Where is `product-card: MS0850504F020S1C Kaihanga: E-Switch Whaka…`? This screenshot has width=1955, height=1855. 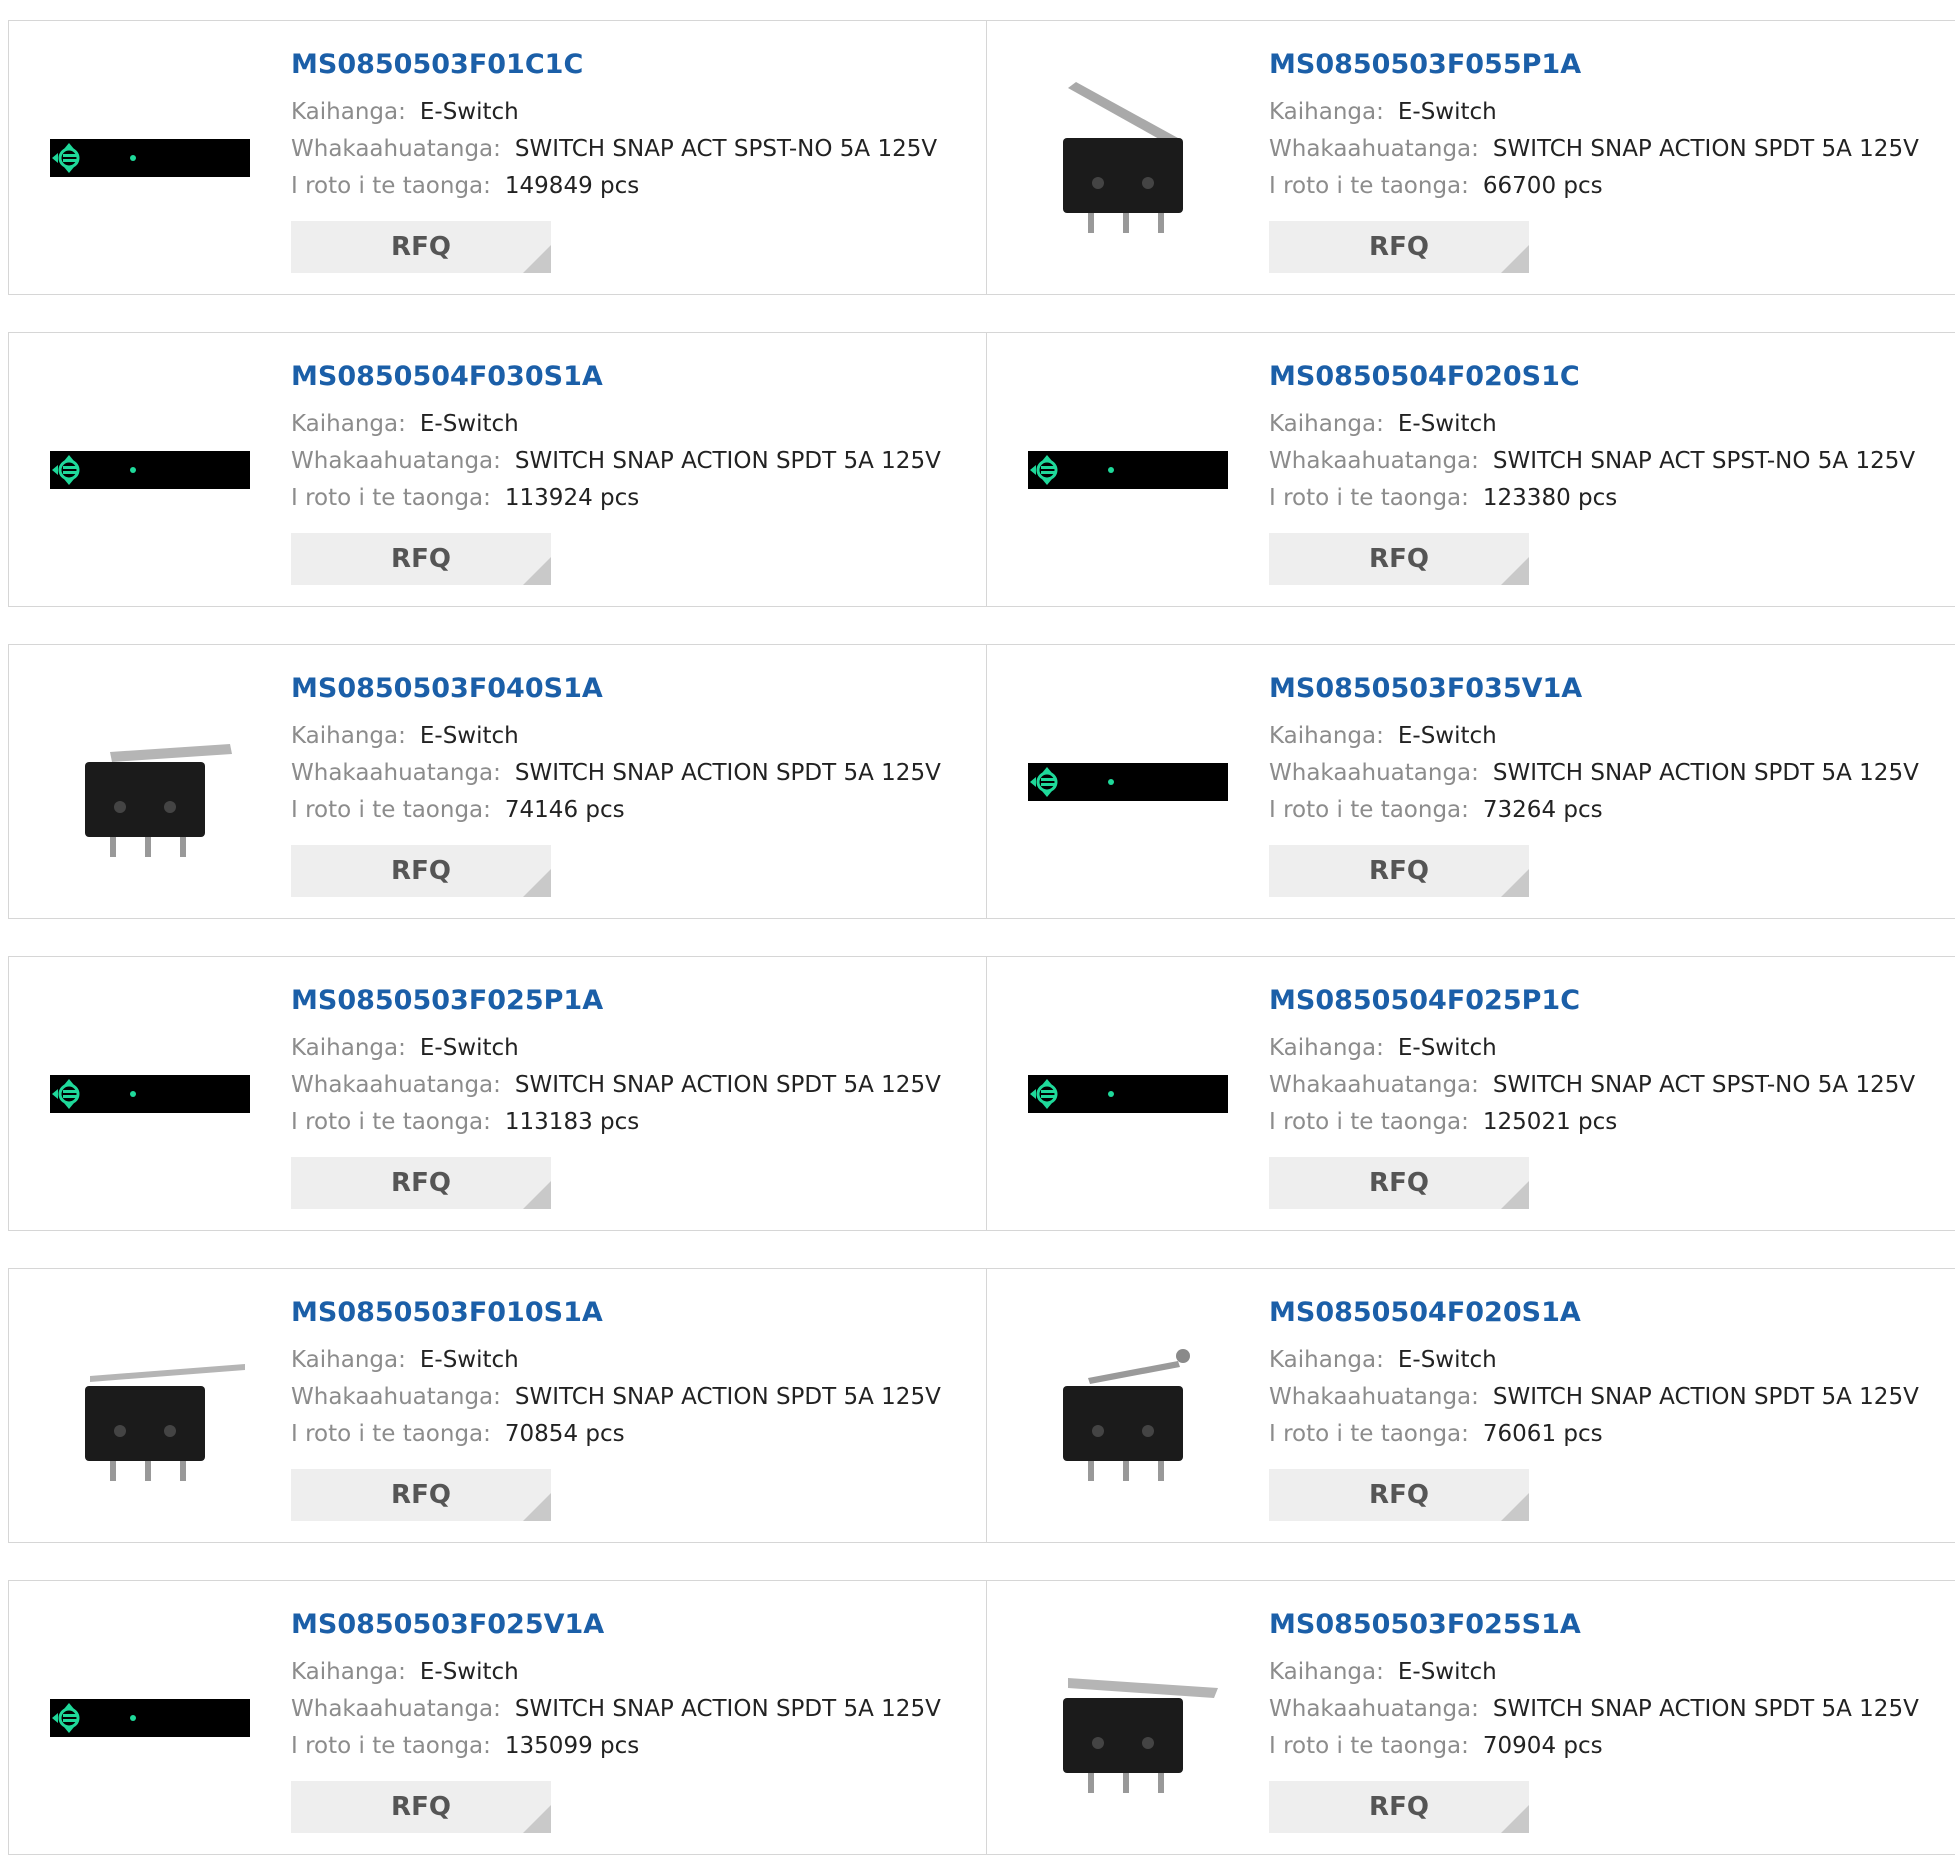
product-card: MS0850504F020S1C Kaihanga: E-Switch Whaka… is located at coordinates (1471, 469).